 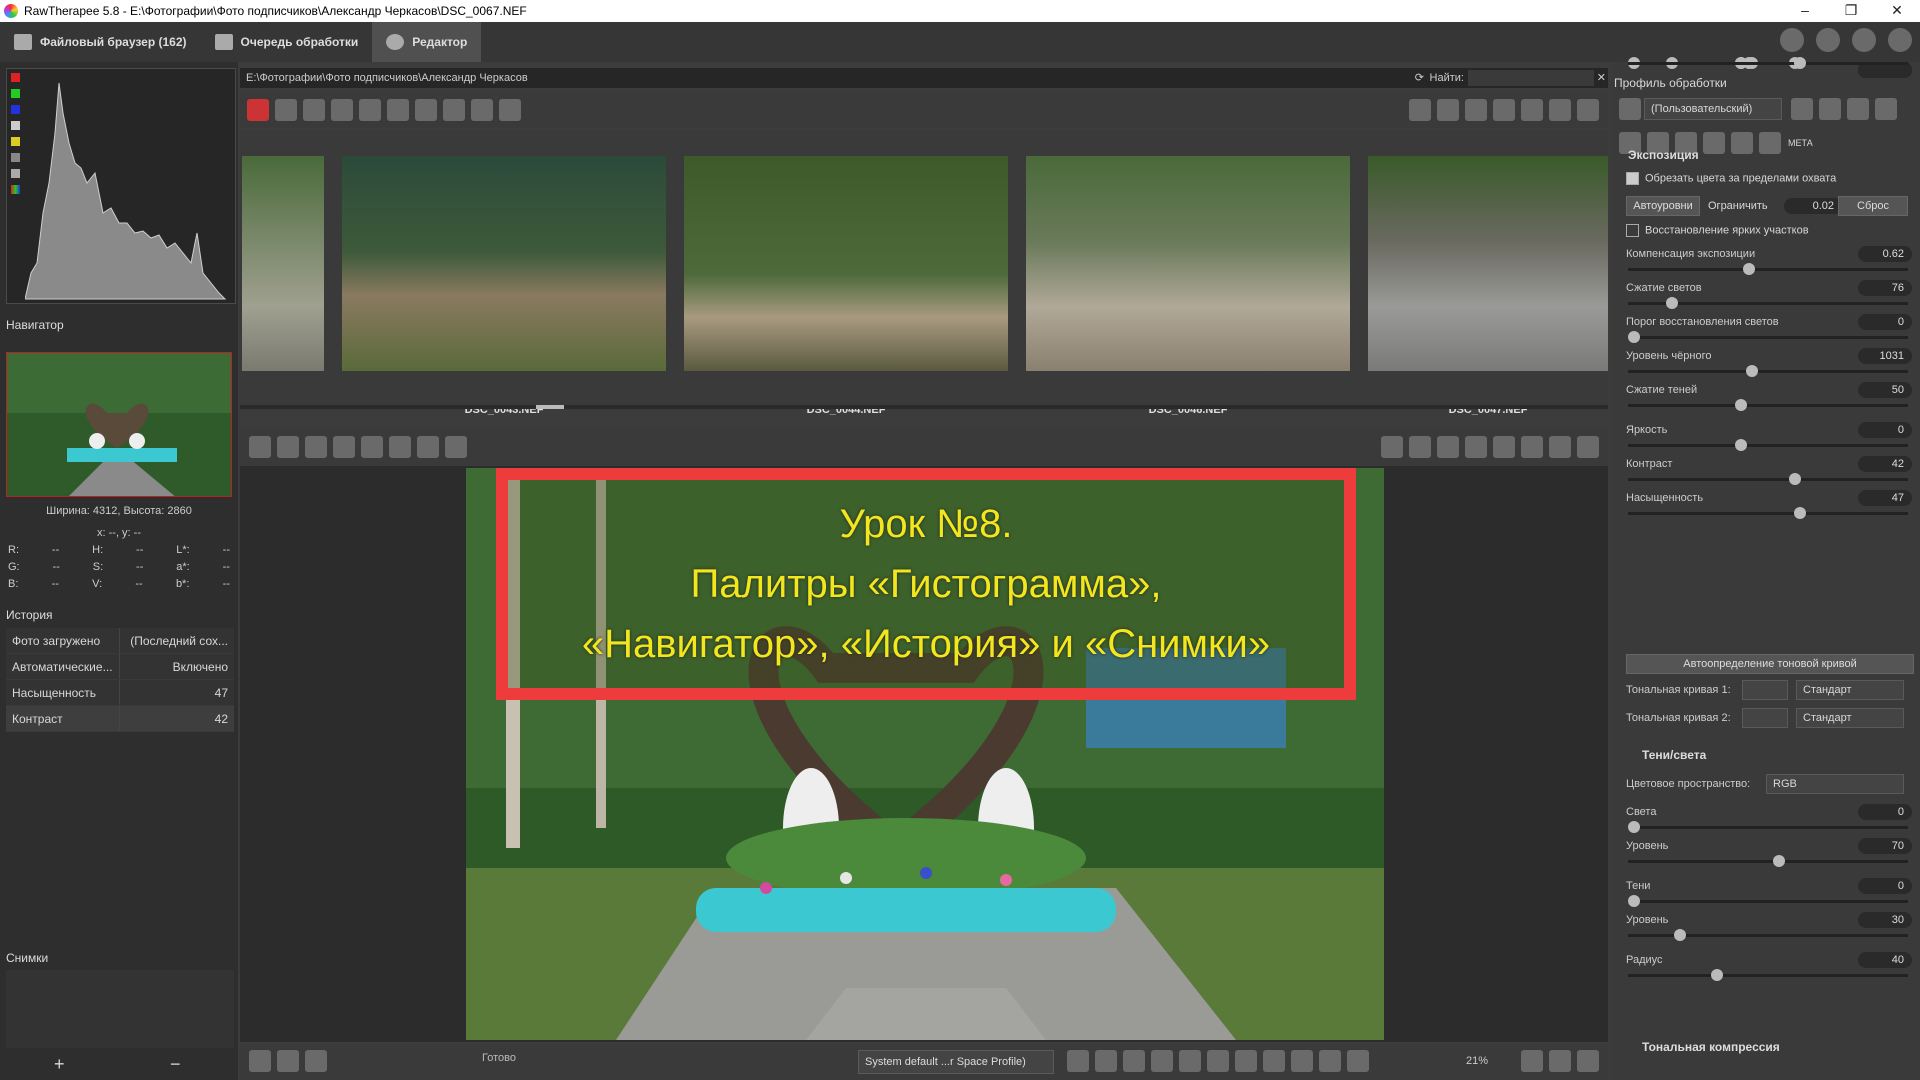 What do you see at coordinates (1188, 286) in the screenshot?
I see `thumbnail: DSC_0046.NEF` at bounding box center [1188, 286].